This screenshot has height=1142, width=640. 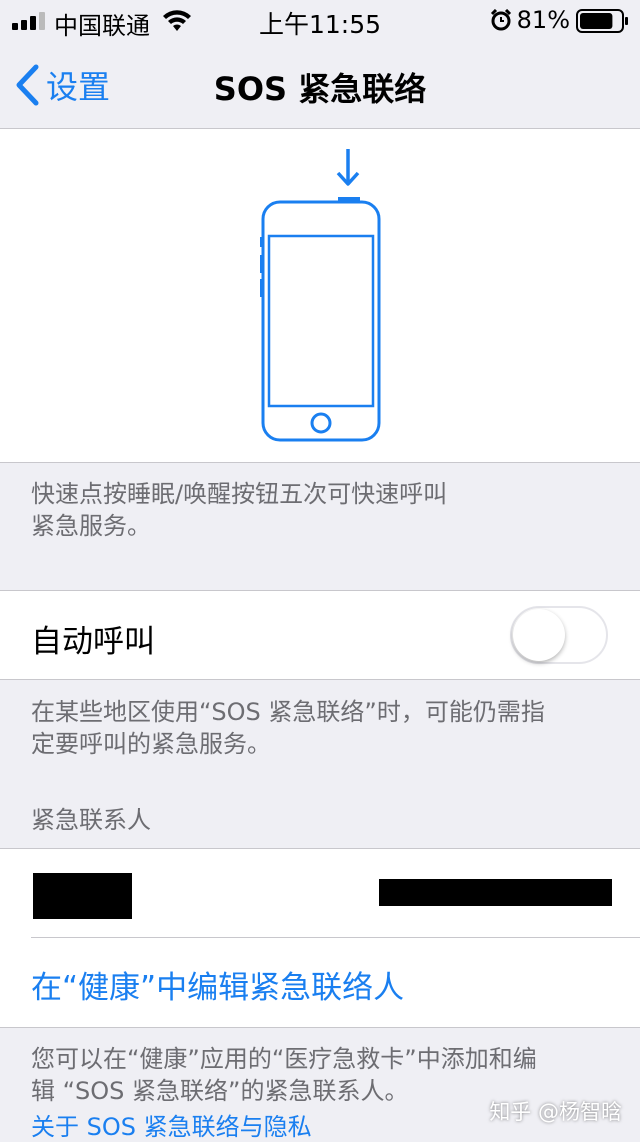 What do you see at coordinates (555, 1112) in the screenshot?
I see `watermark: 知乎 @杨智晗` at bounding box center [555, 1112].